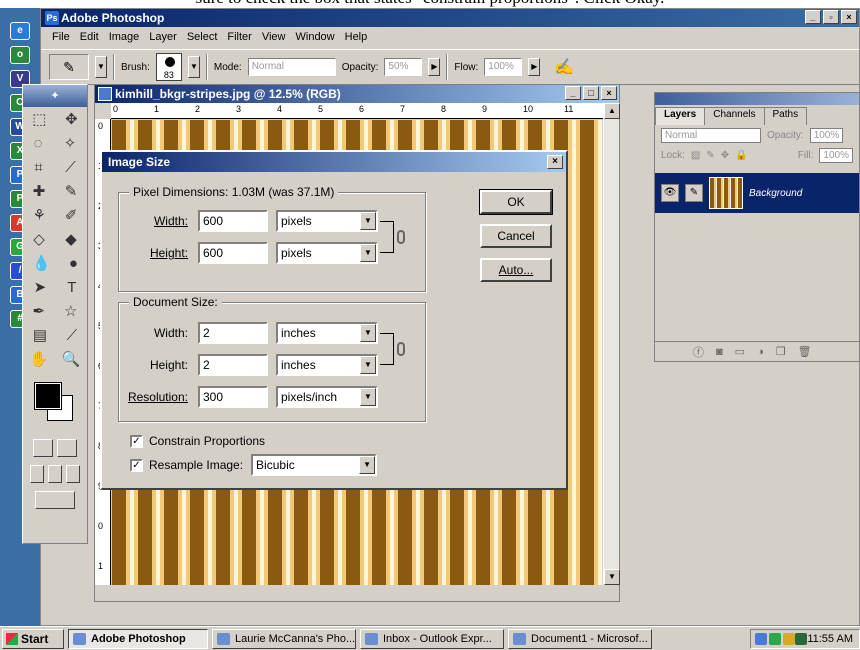  Describe the element at coordinates (163, 37) in the screenshot. I see `menu-layer: Layer` at that location.